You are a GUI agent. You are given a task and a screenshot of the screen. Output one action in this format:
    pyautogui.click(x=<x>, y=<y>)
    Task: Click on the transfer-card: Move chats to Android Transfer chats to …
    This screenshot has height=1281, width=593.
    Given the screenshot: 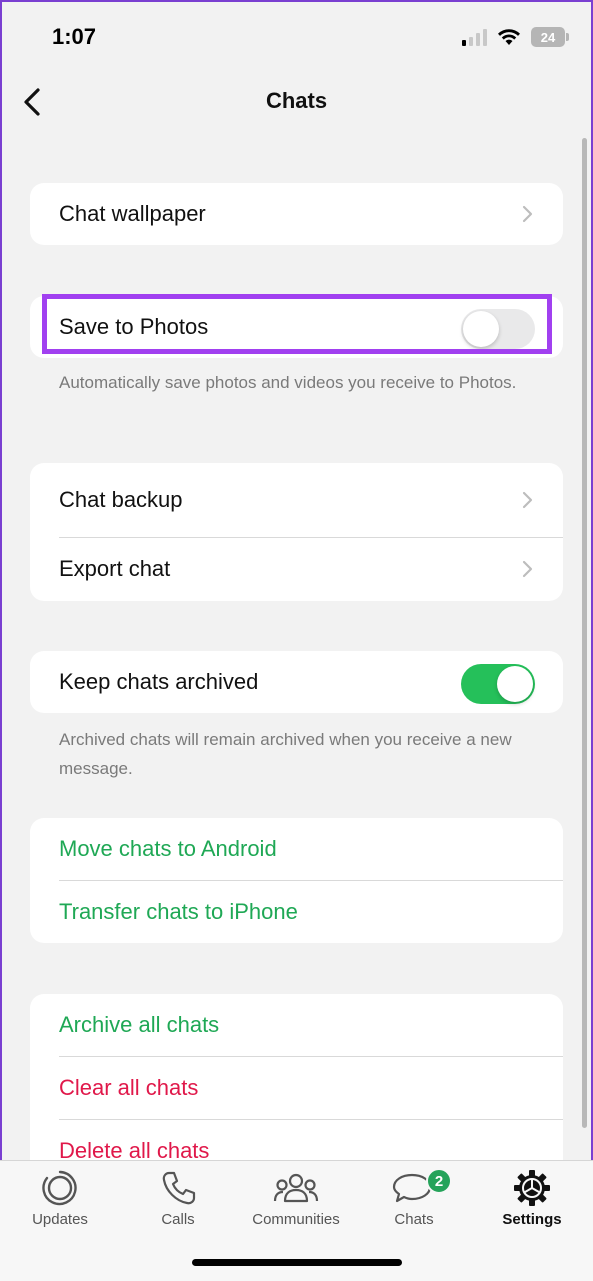 What is the action you would take?
    pyautogui.click(x=296, y=880)
    